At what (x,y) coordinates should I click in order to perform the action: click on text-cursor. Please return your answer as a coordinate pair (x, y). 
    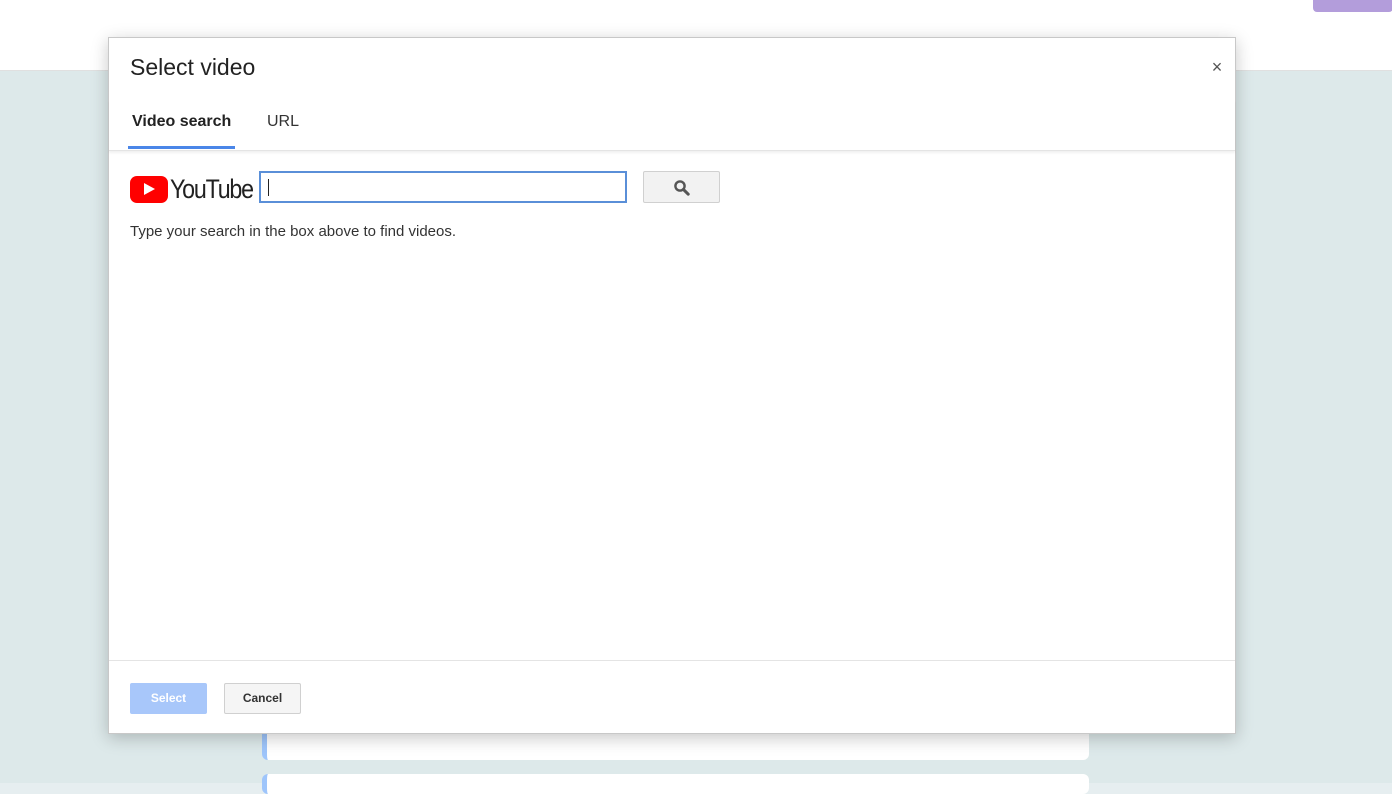
    Looking at the image, I should click on (268, 187).